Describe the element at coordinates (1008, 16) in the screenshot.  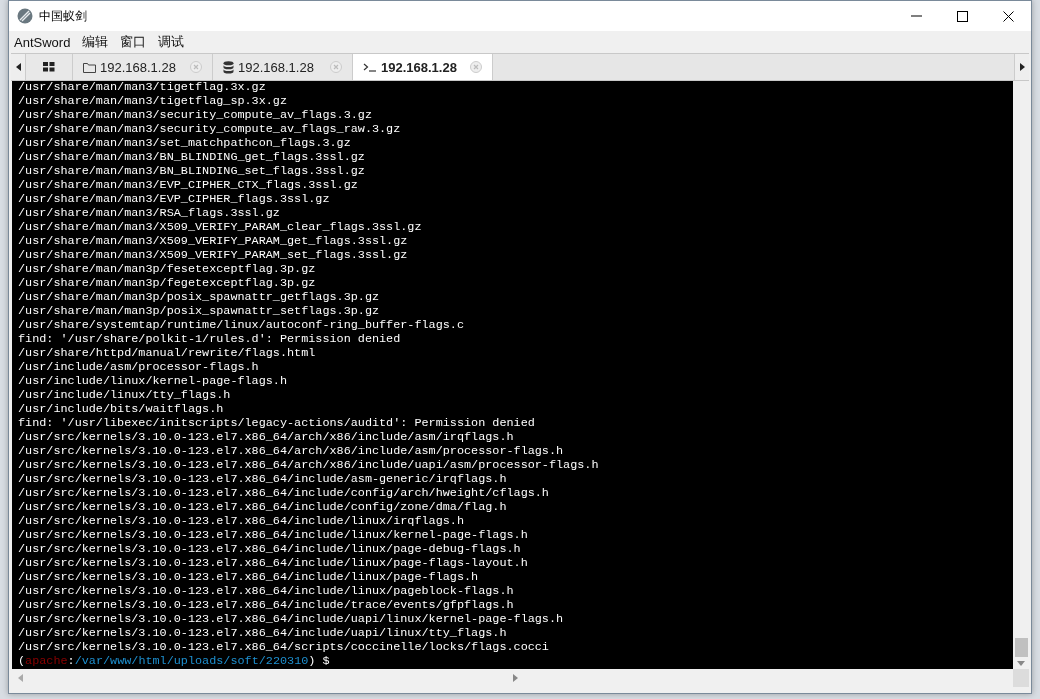
I see `close-icon` at that location.